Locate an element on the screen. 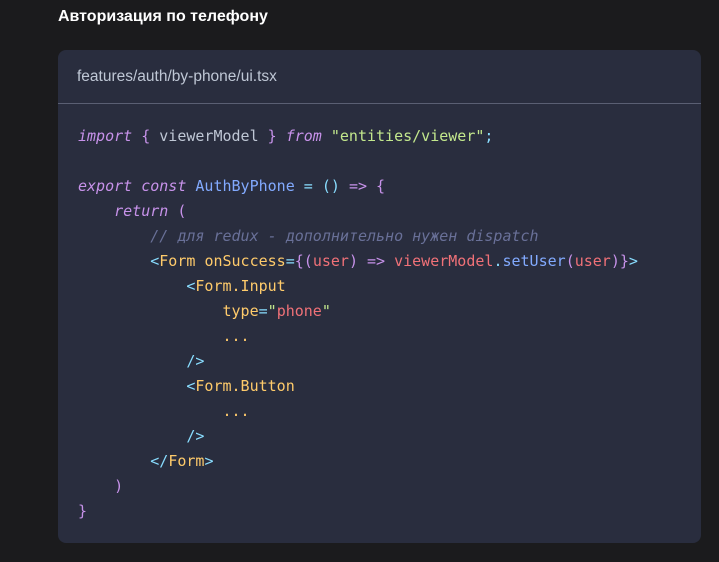 Image resolution: width=719 pixels, height=562 pixels. code-line-8: type="phone" is located at coordinates (276, 311).